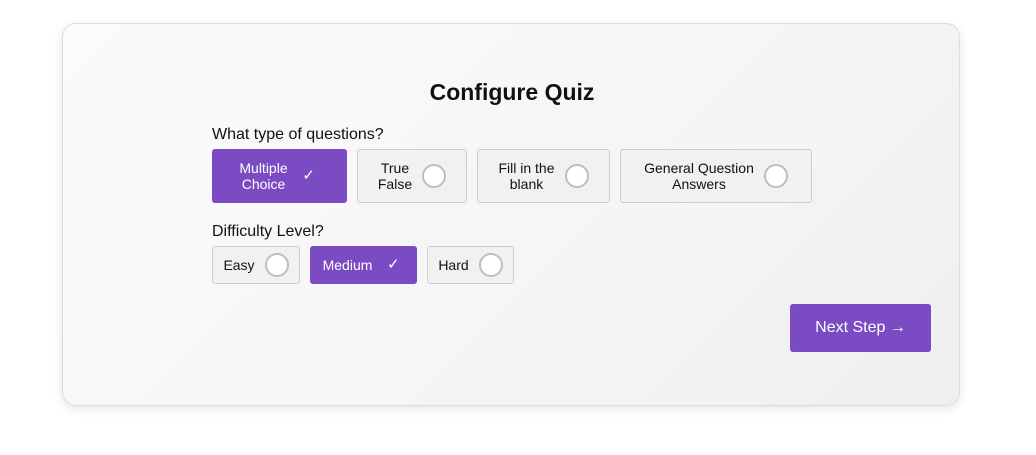 The width and height of the screenshot is (1036, 455). I want to click on option-label: Multiple Choice, so click(263, 176).